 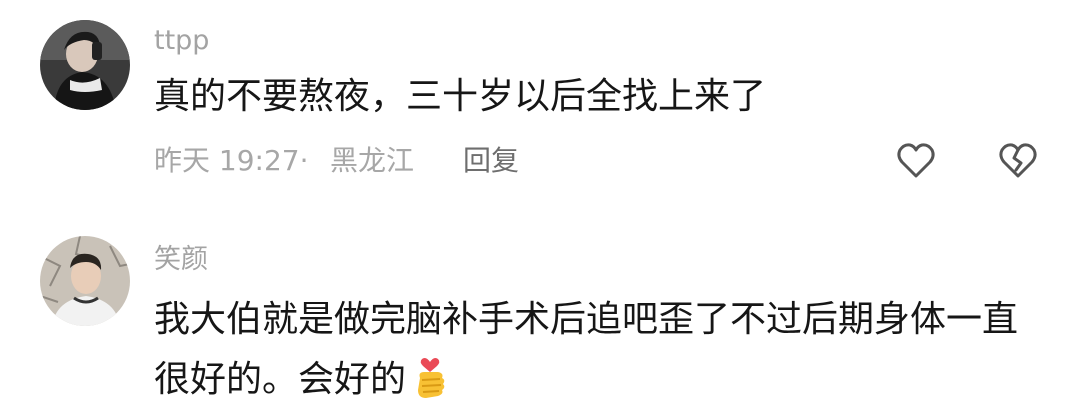 What do you see at coordinates (431, 378) in the screenshot?
I see `finger-heart-emoji` at bounding box center [431, 378].